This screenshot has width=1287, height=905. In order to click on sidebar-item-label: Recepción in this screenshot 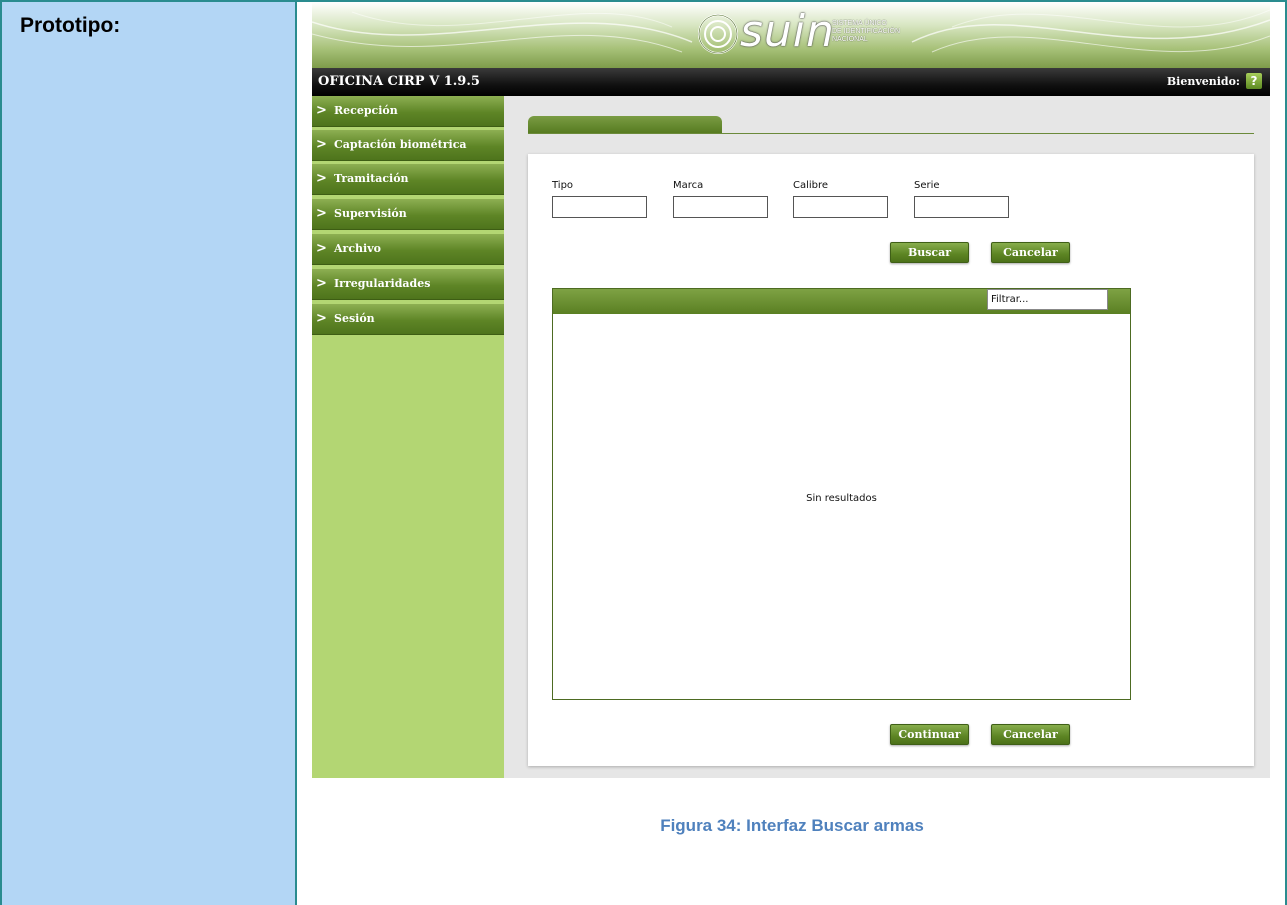, I will do `click(366, 110)`.